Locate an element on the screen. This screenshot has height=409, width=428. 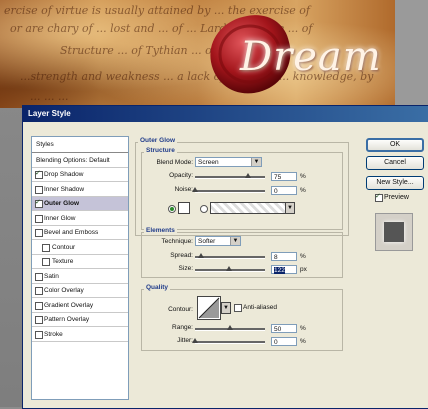
opacity-slider is located at coordinates (230, 177).